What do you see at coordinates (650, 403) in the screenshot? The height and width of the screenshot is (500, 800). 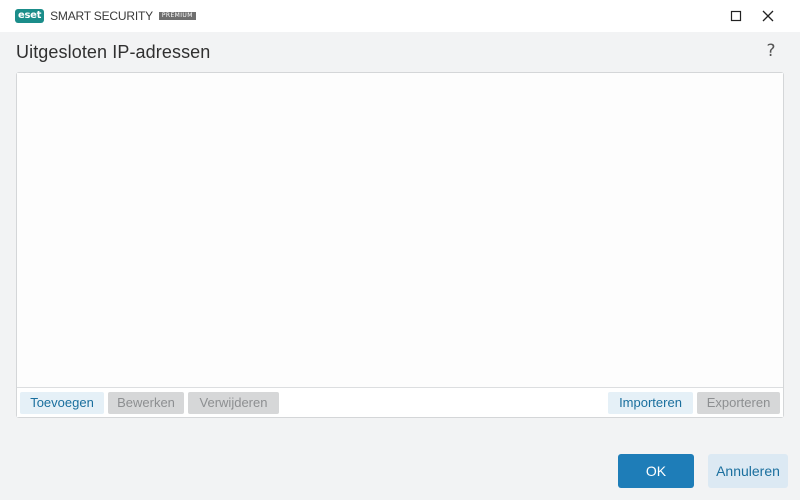 I see `import-button: Importeren` at bounding box center [650, 403].